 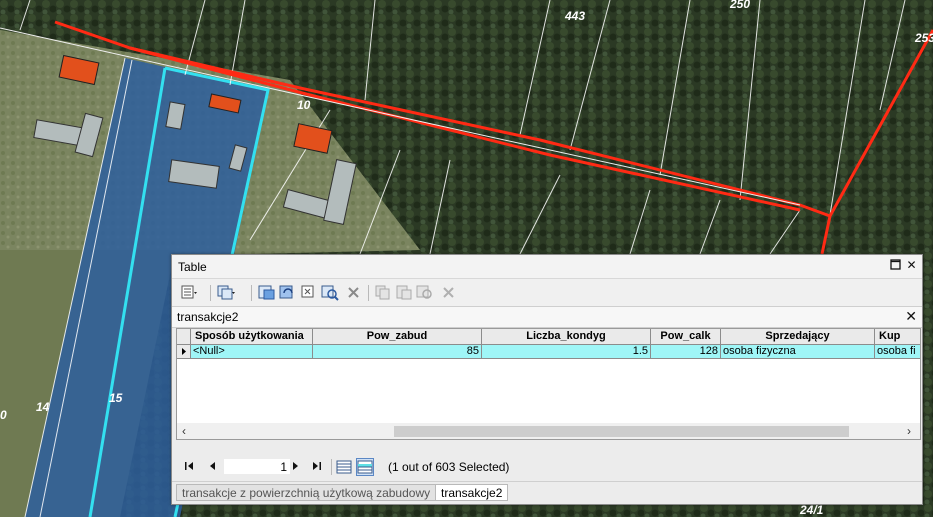 I want to click on row-selector, so click(x=184, y=351).